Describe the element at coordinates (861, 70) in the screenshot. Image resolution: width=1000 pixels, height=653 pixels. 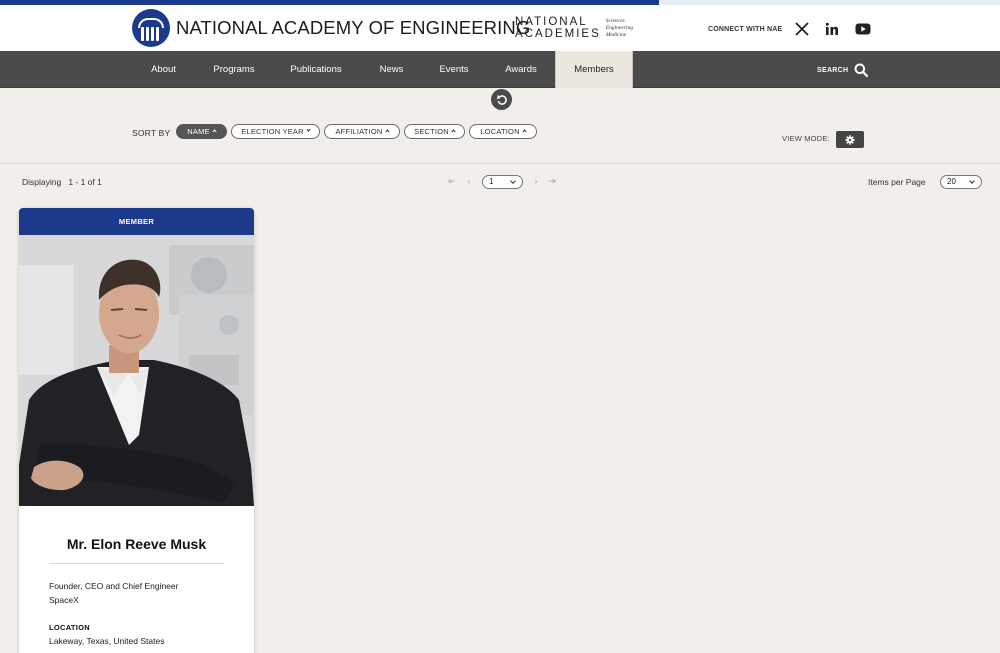
I see `search-icon` at that location.